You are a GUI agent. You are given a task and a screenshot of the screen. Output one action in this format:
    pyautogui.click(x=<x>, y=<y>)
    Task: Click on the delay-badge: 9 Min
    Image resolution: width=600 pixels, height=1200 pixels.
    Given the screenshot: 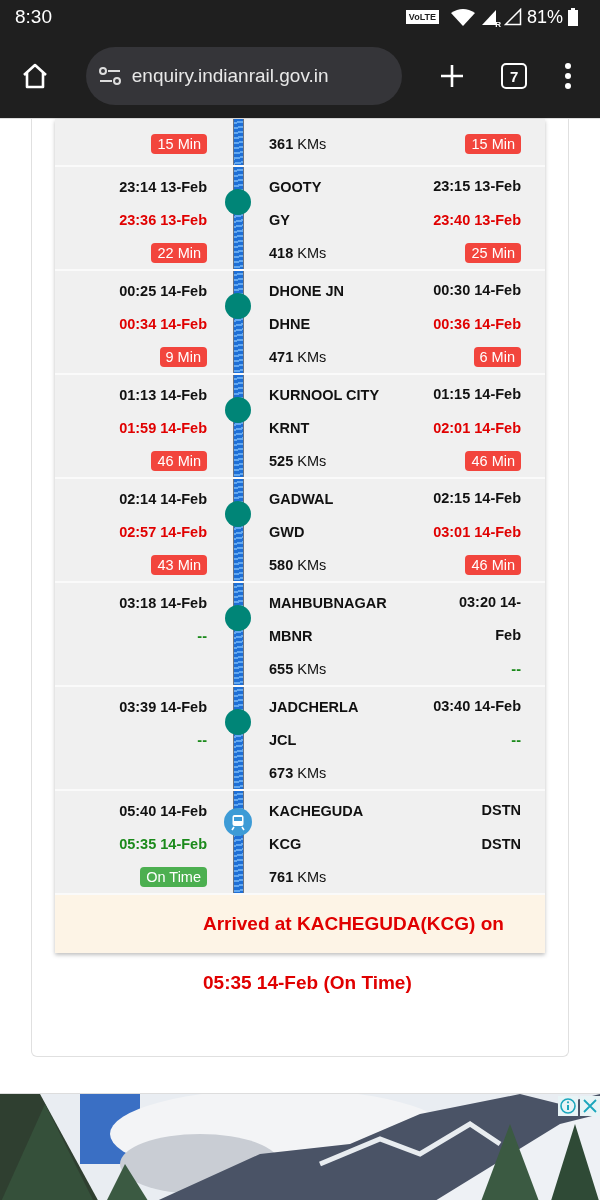 What is the action you would take?
    pyautogui.click(x=183, y=356)
    